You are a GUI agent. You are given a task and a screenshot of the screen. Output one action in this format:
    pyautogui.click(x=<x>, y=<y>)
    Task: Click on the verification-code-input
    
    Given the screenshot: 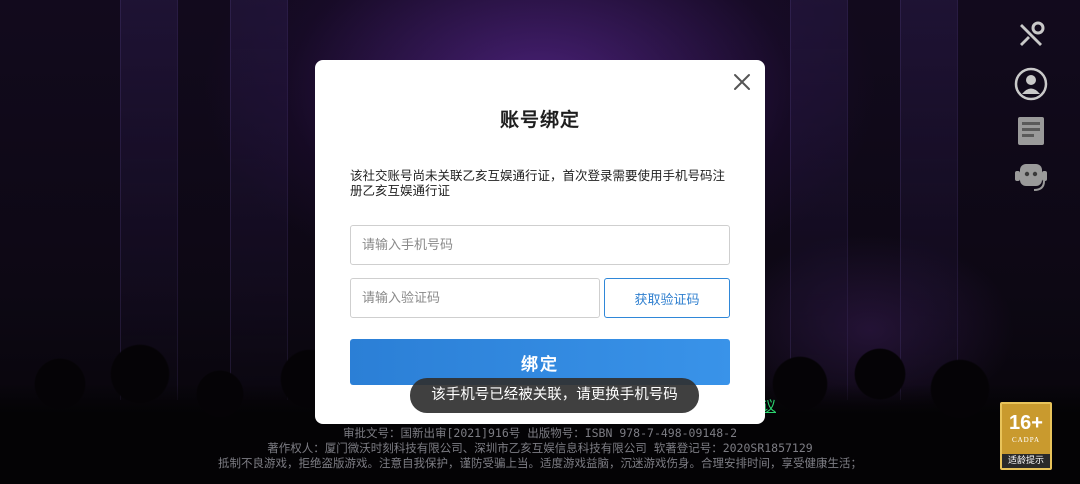 What is the action you would take?
    pyautogui.click(x=475, y=298)
    